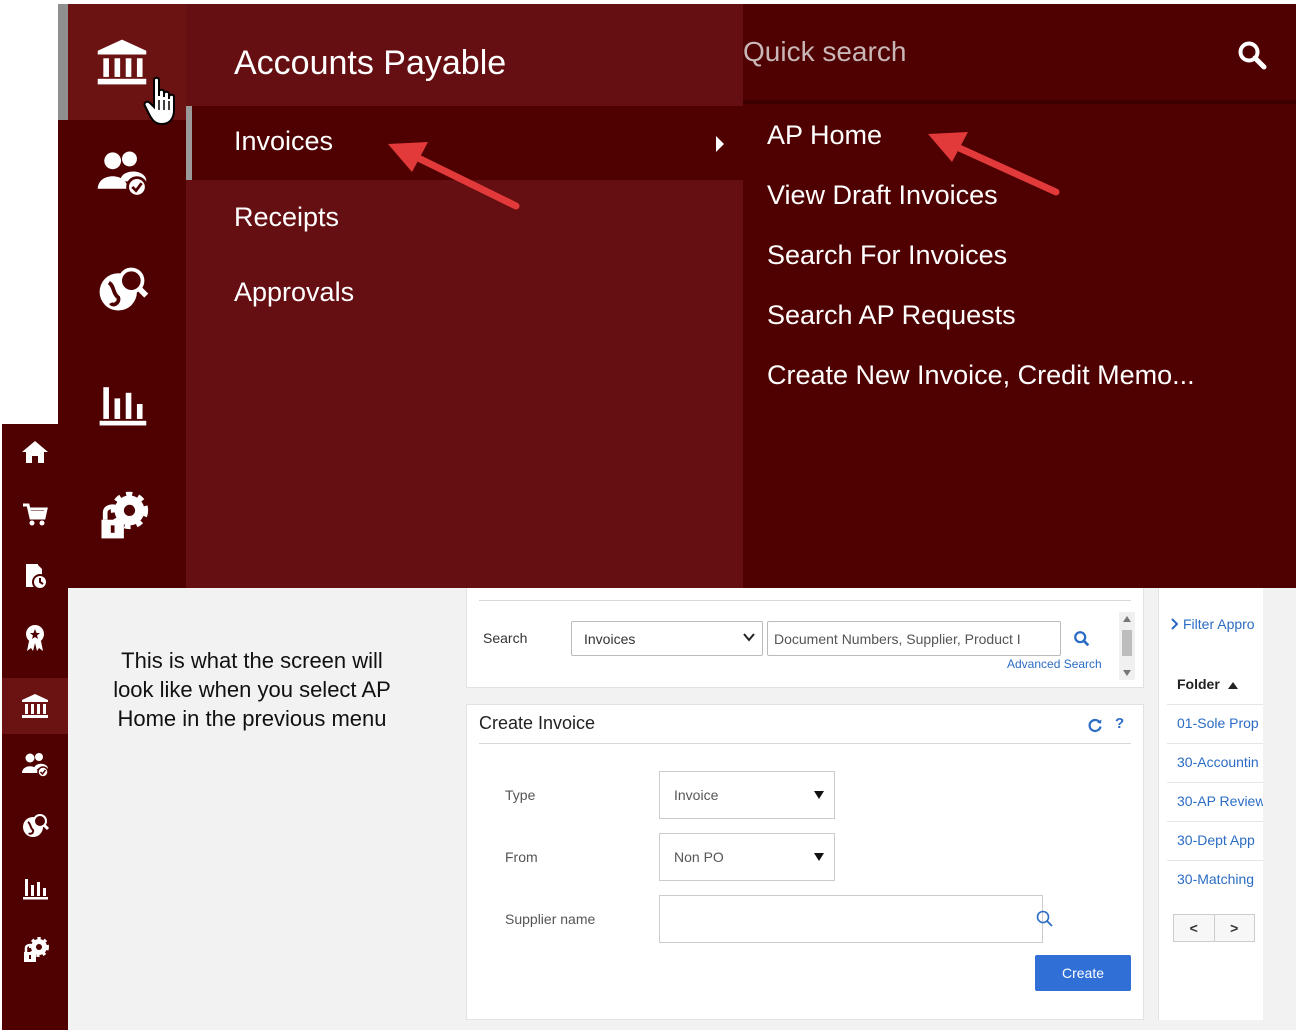 The height and width of the screenshot is (1030, 1296). What do you see at coordinates (159, 101) in the screenshot?
I see `hand-cursor-icon` at bounding box center [159, 101].